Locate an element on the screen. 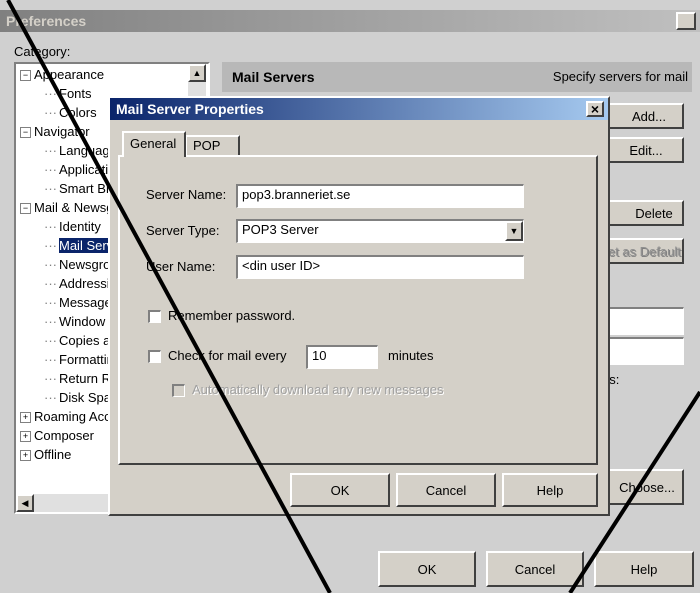 The width and height of the screenshot is (700, 593). tab-general: General is located at coordinates (154, 144).